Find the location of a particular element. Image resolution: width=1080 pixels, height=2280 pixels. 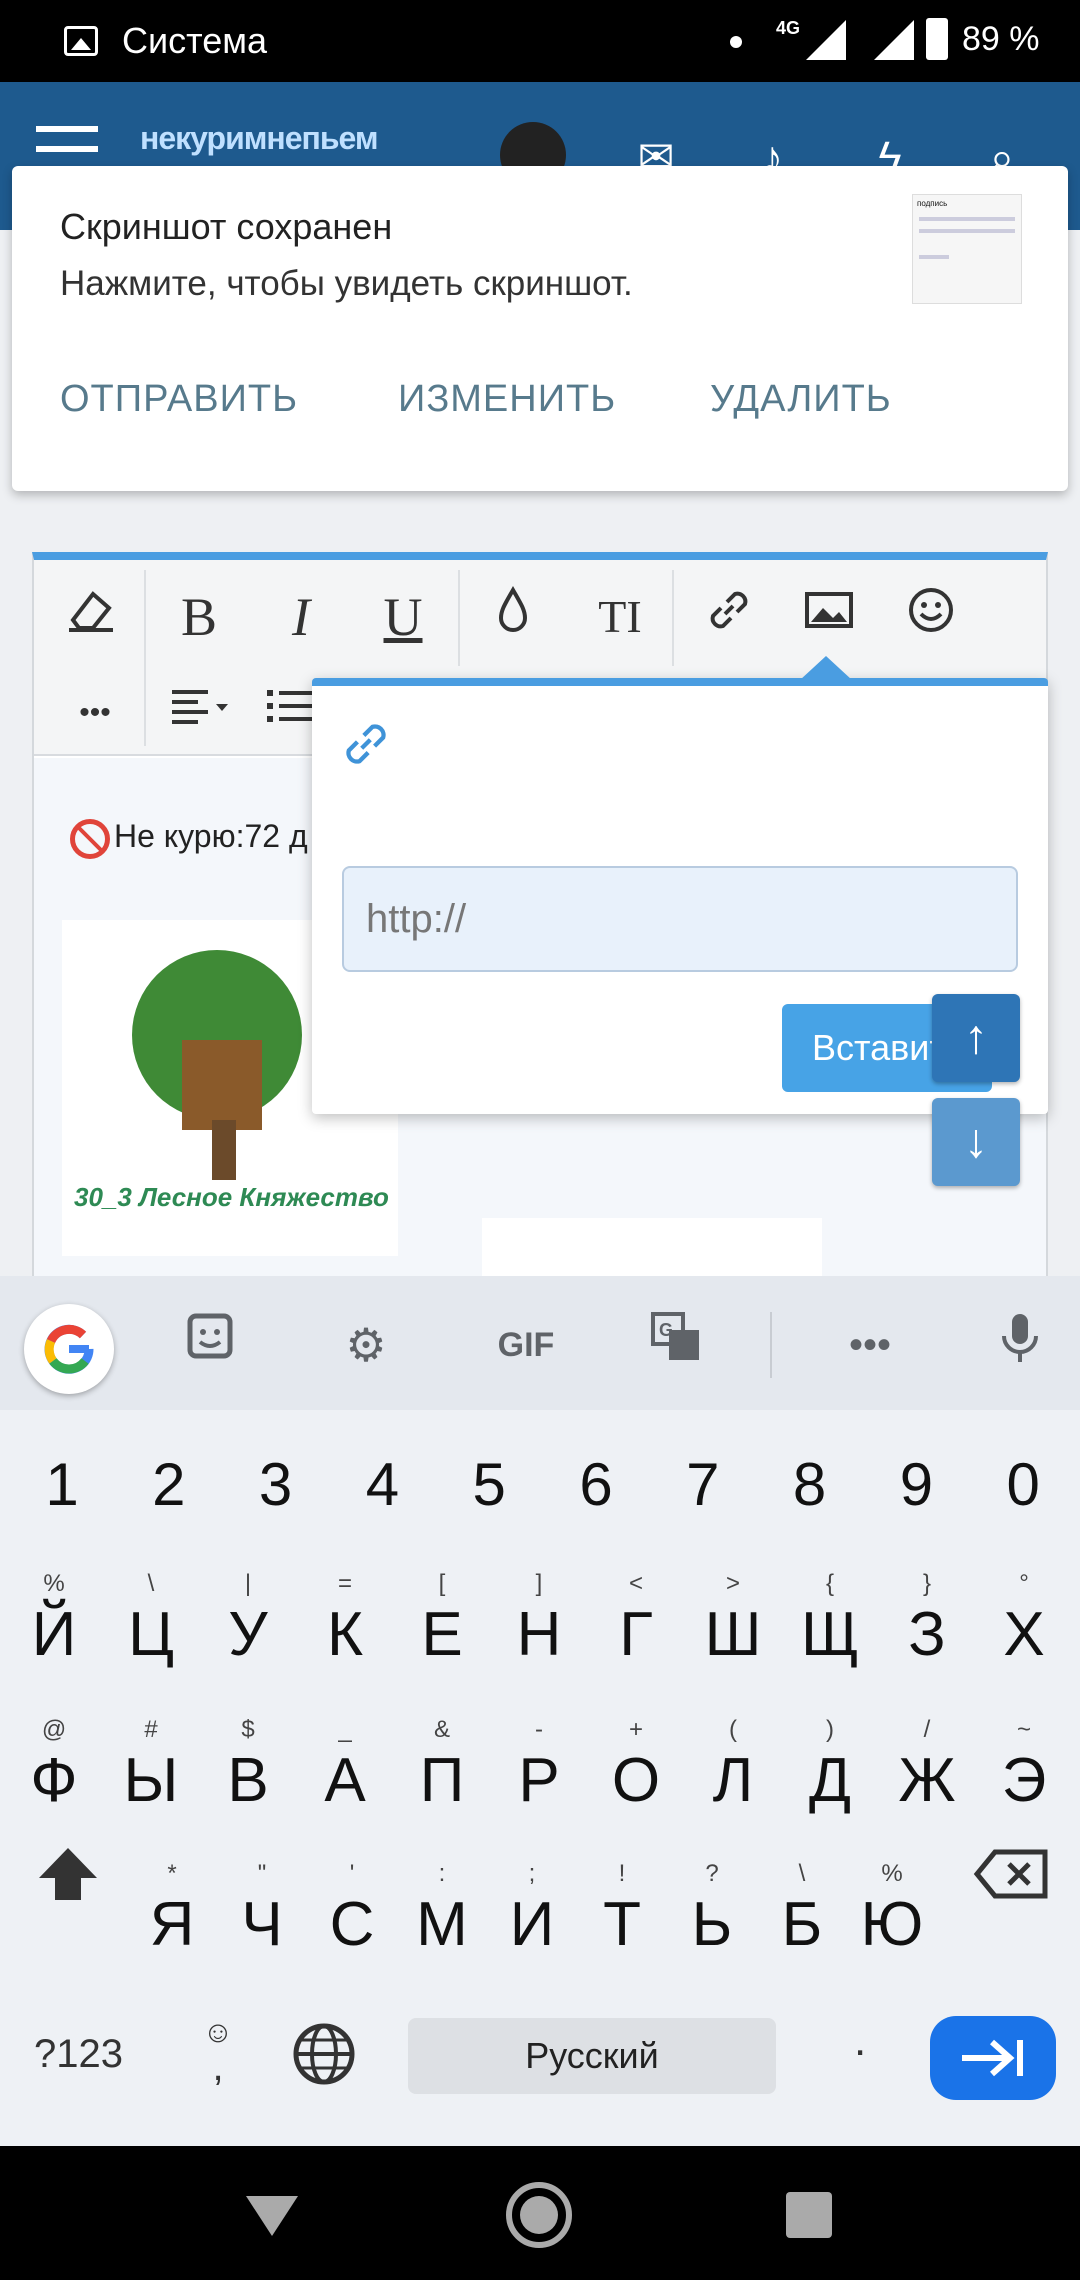

smiley-icon is located at coordinates (931, 617).